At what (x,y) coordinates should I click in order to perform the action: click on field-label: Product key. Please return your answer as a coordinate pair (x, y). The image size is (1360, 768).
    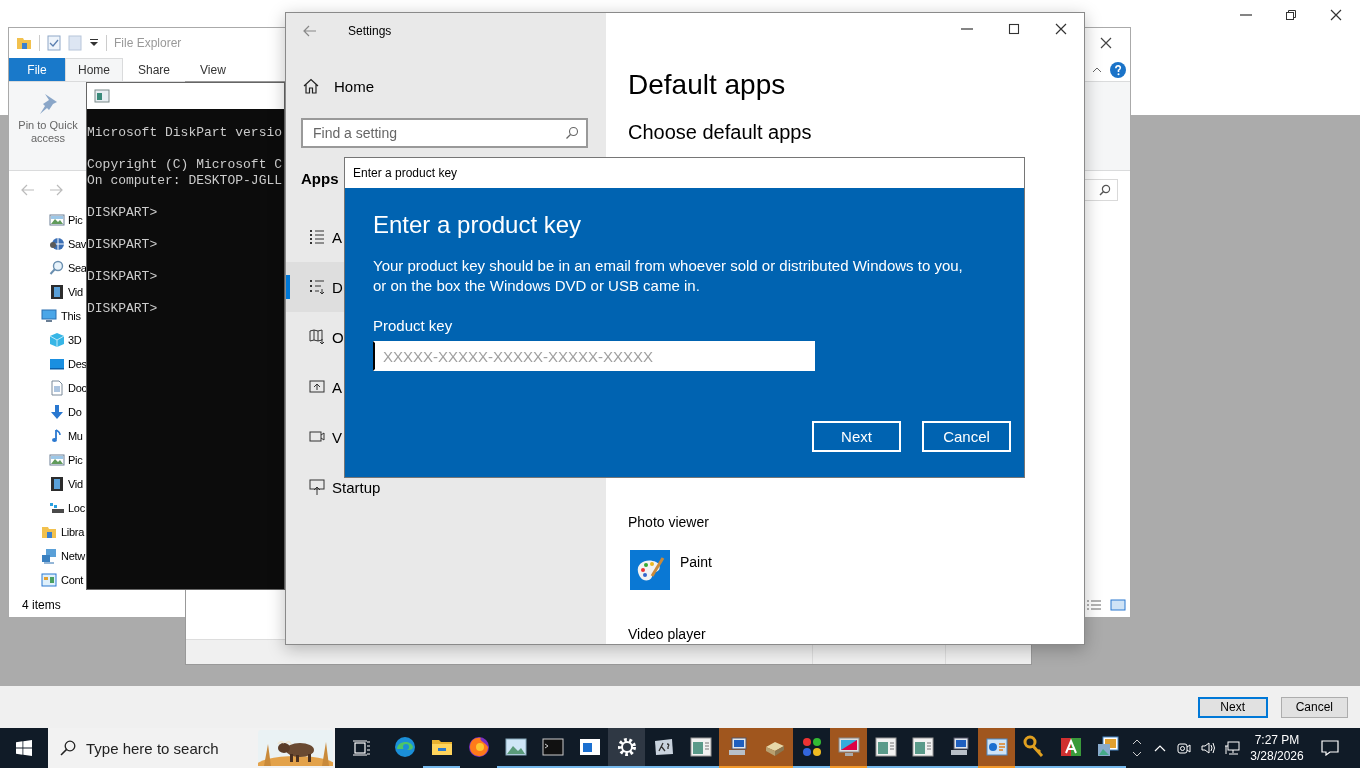
    Looking at the image, I should click on (413, 326).